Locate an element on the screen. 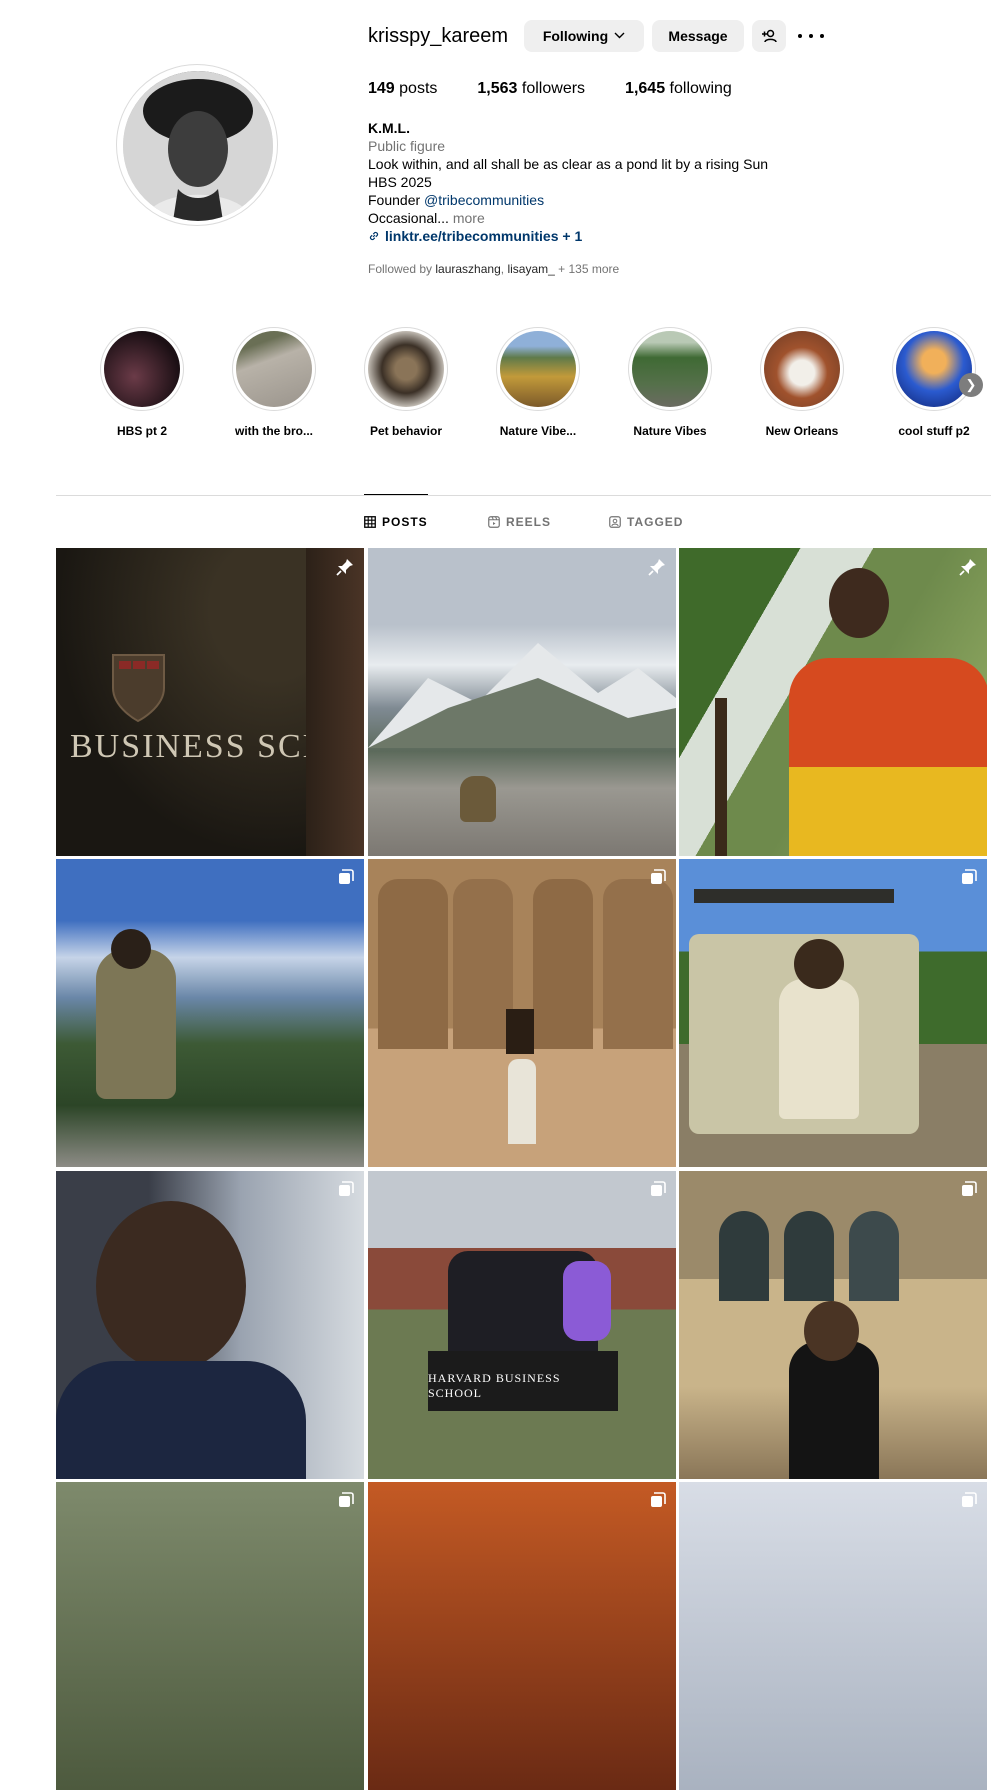  post-sign: HARVARD BUSINESS SCHOOL is located at coordinates (523, 1381).